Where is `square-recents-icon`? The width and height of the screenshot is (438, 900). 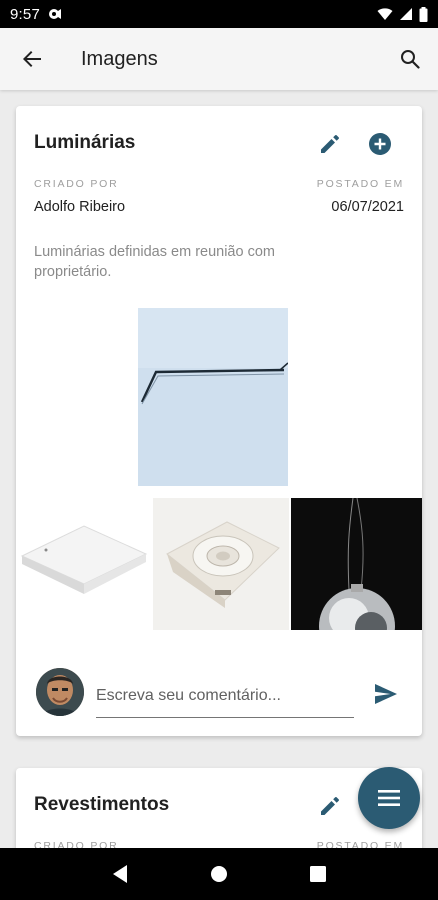 square-recents-icon is located at coordinates (318, 874).